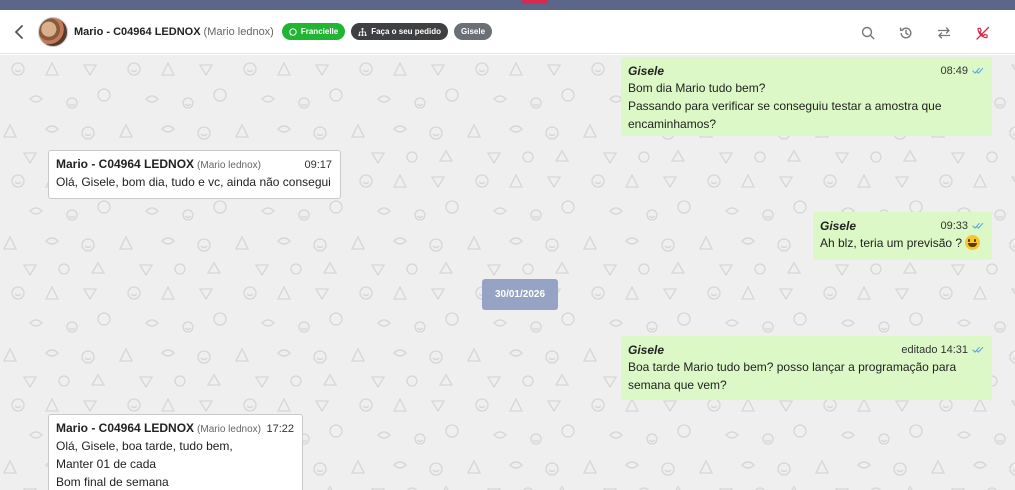 This screenshot has width=1015, height=490. Describe the element at coordinates (973, 242) in the screenshot. I see `grinning-emoji-icon` at that location.